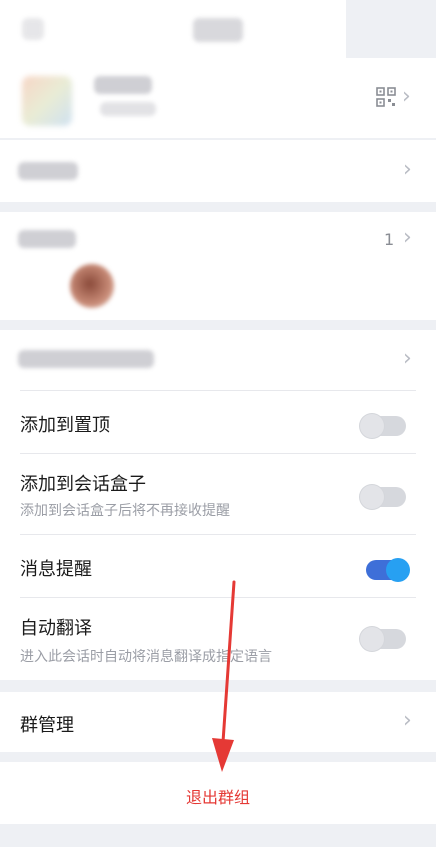 The height and width of the screenshot is (847, 436). What do you see at coordinates (218, 360) in the screenshot?
I see `group-notice-row: ›` at bounding box center [218, 360].